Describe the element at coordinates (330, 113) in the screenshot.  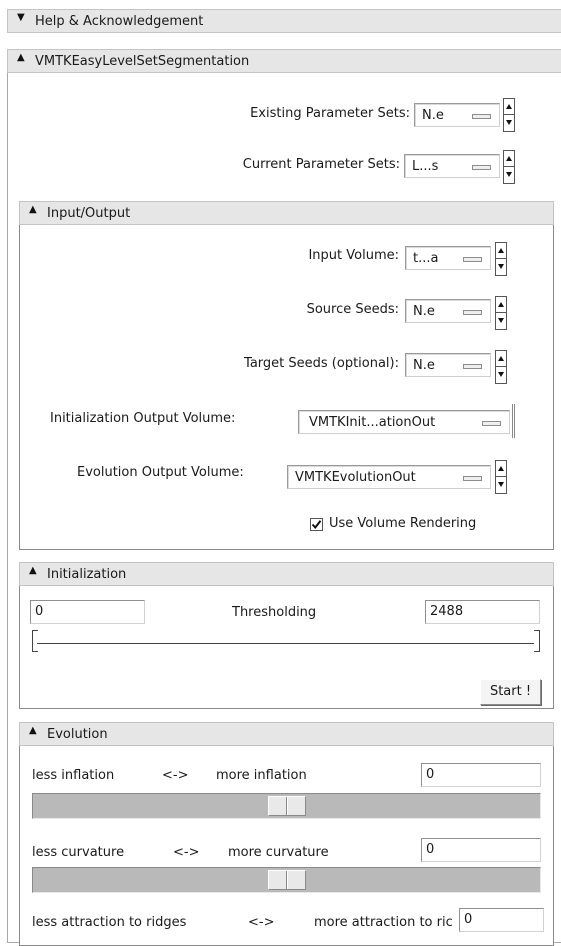
I see `existing-parameter-sets-label: Existing Parameter Sets:` at that location.